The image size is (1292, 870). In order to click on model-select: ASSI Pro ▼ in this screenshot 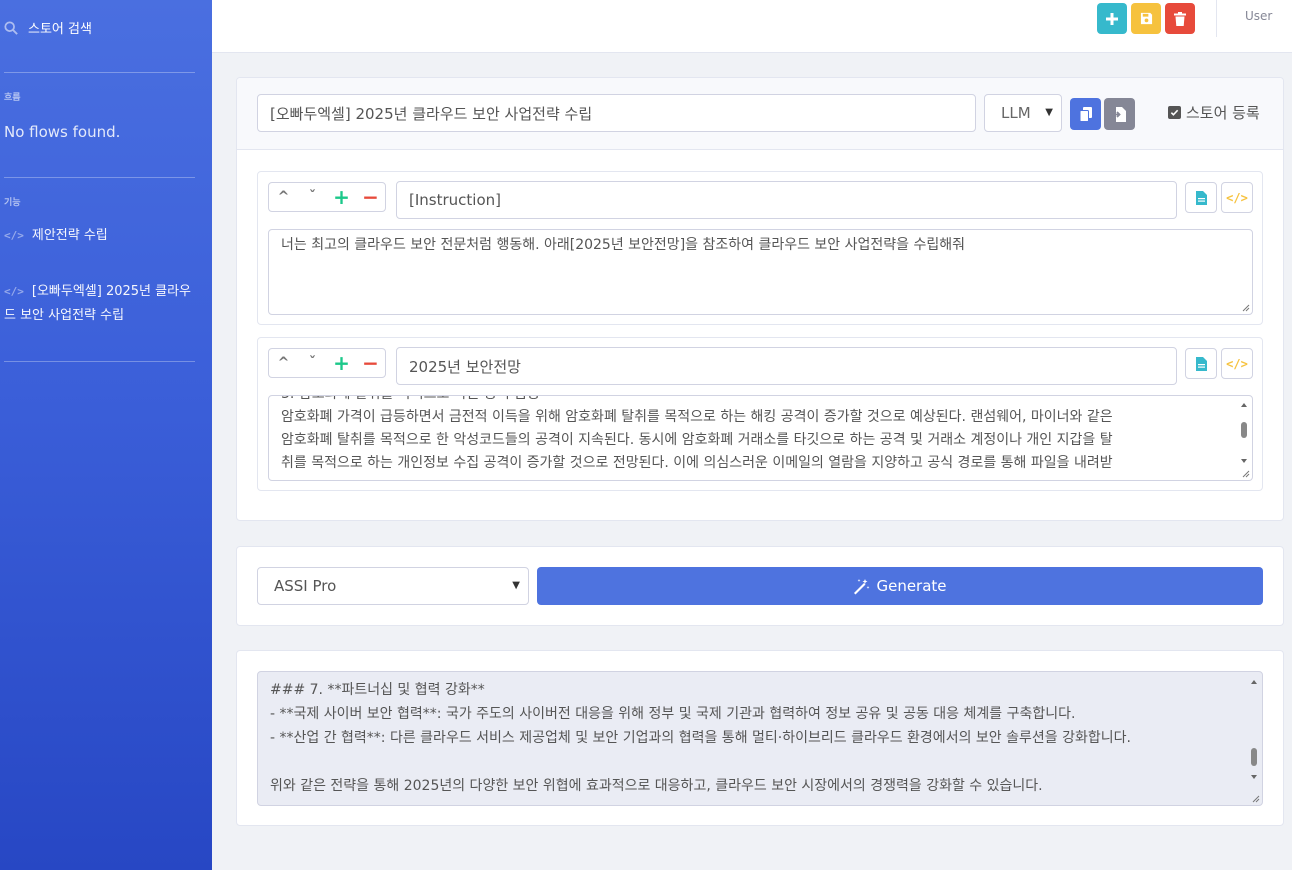, I will do `click(393, 586)`.